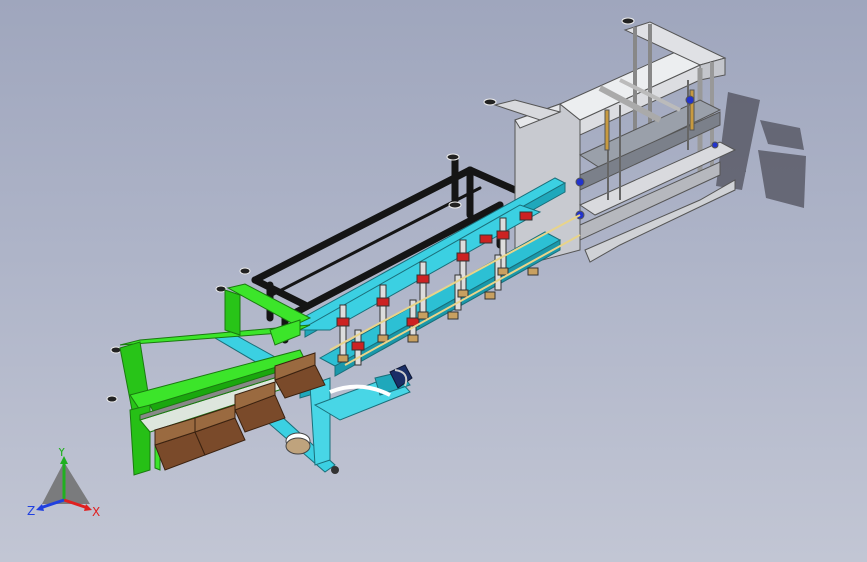 The width and height of the screenshot is (867, 562). What do you see at coordinates (61, 453) in the screenshot?
I see `y-axis-label: Y` at bounding box center [61, 453].